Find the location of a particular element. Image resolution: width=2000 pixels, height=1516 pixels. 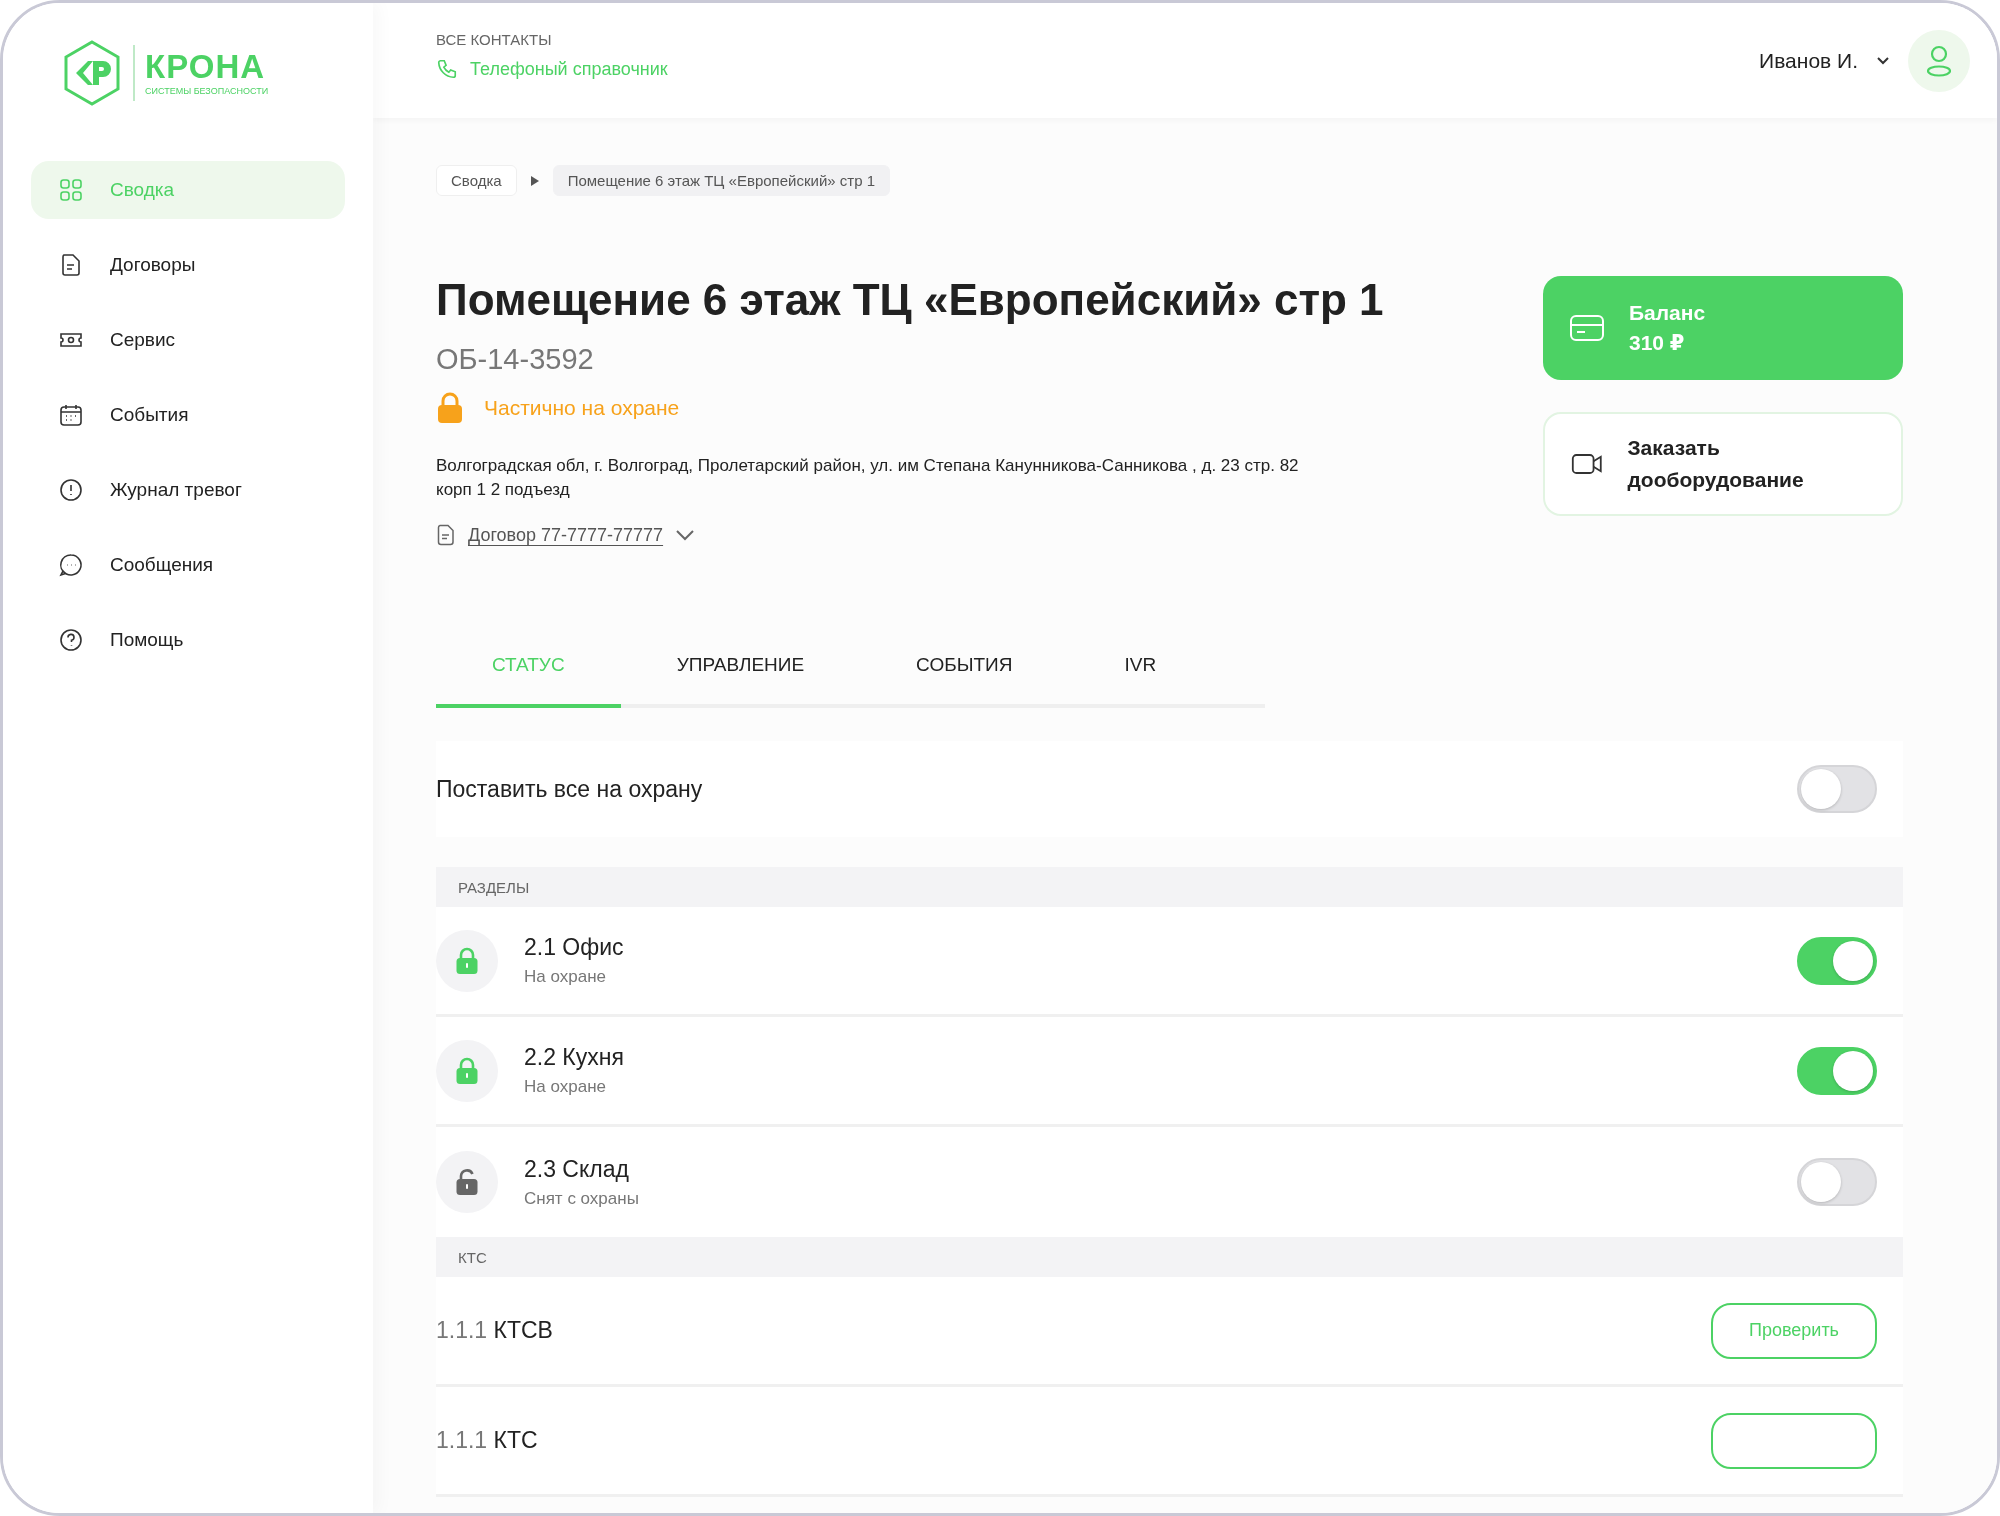

breadcrumb: Сводка is located at coordinates (476, 180).